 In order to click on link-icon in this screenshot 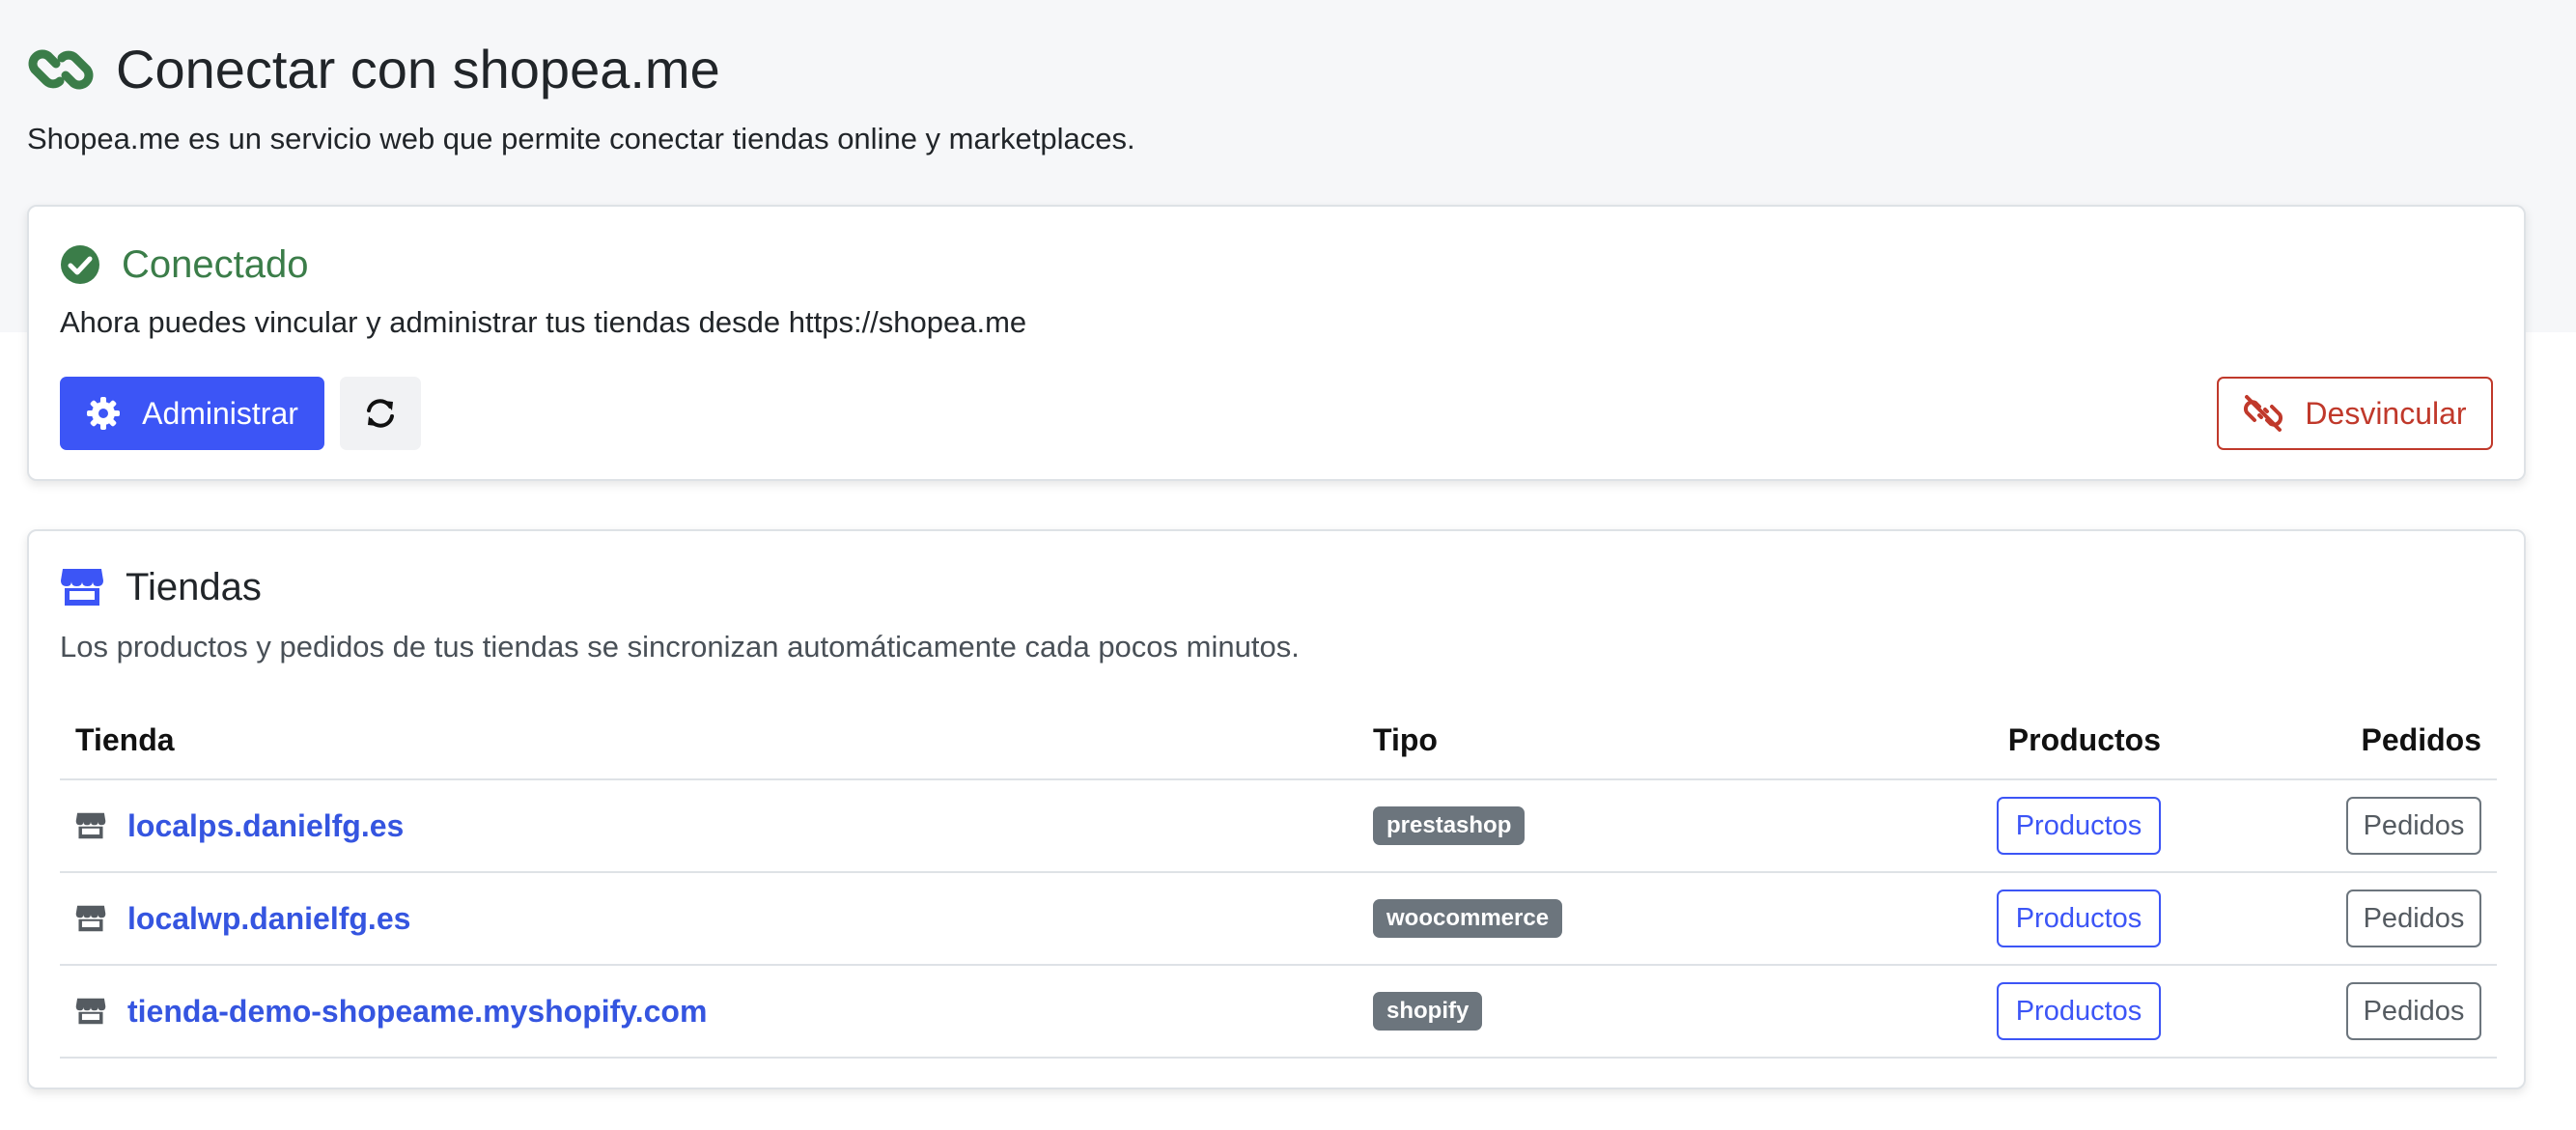, I will do `click(61, 69)`.